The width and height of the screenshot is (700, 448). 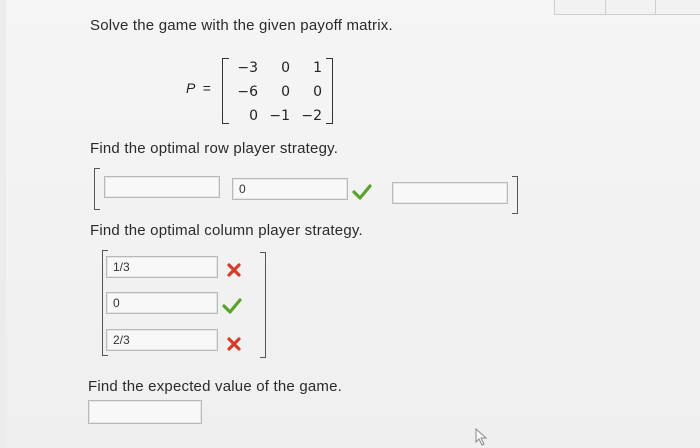 What do you see at coordinates (279, 116) in the screenshot?
I see `matrix-cell: −1` at bounding box center [279, 116].